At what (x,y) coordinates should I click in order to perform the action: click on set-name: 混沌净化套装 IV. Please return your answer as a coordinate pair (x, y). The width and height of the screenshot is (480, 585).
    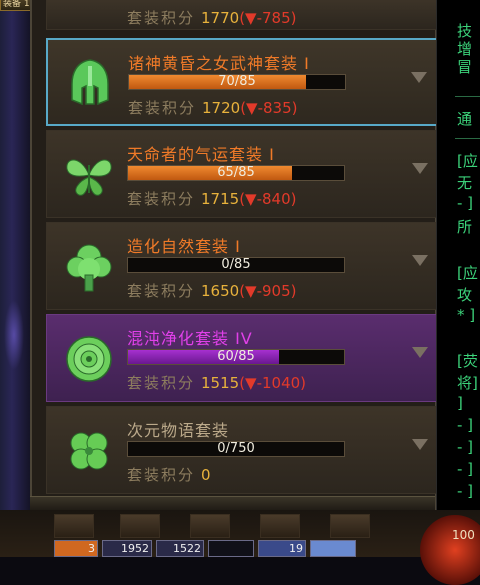
    Looking at the image, I should click on (190, 338).